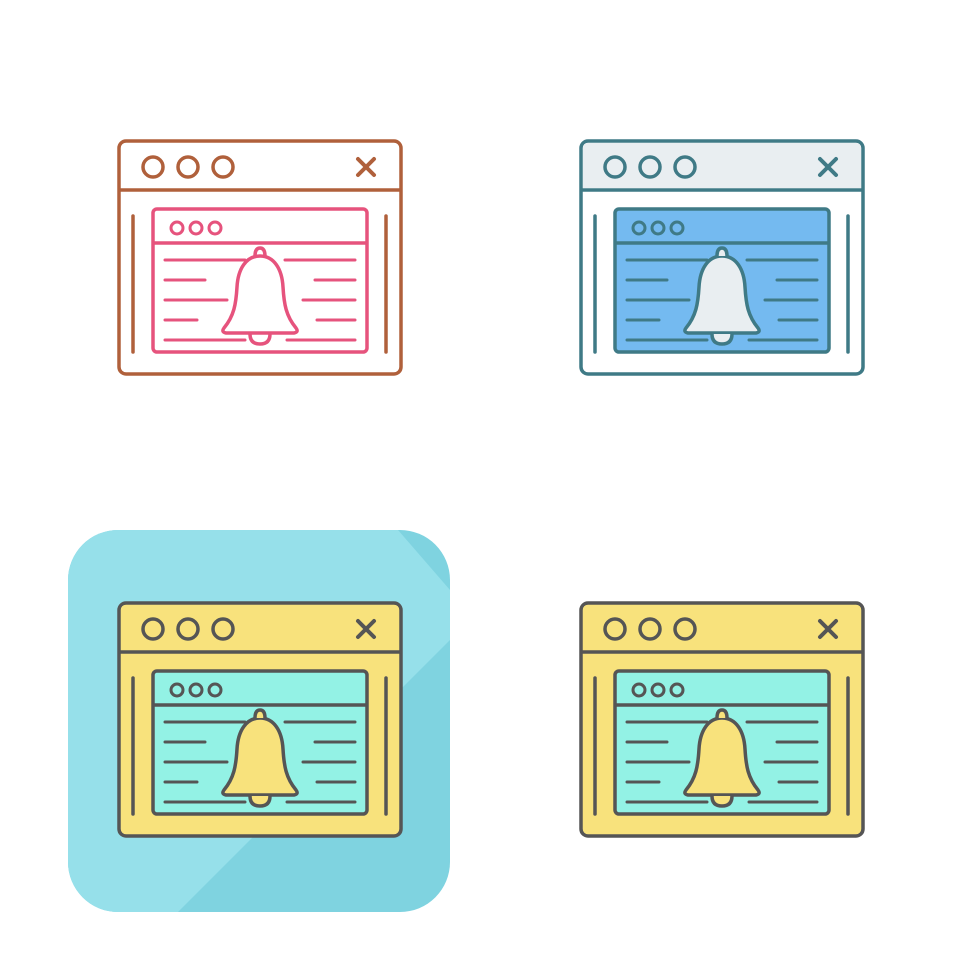 Image resolution: width=980 pixels, height=980 pixels. I want to click on bell-body, so click(260, 294).